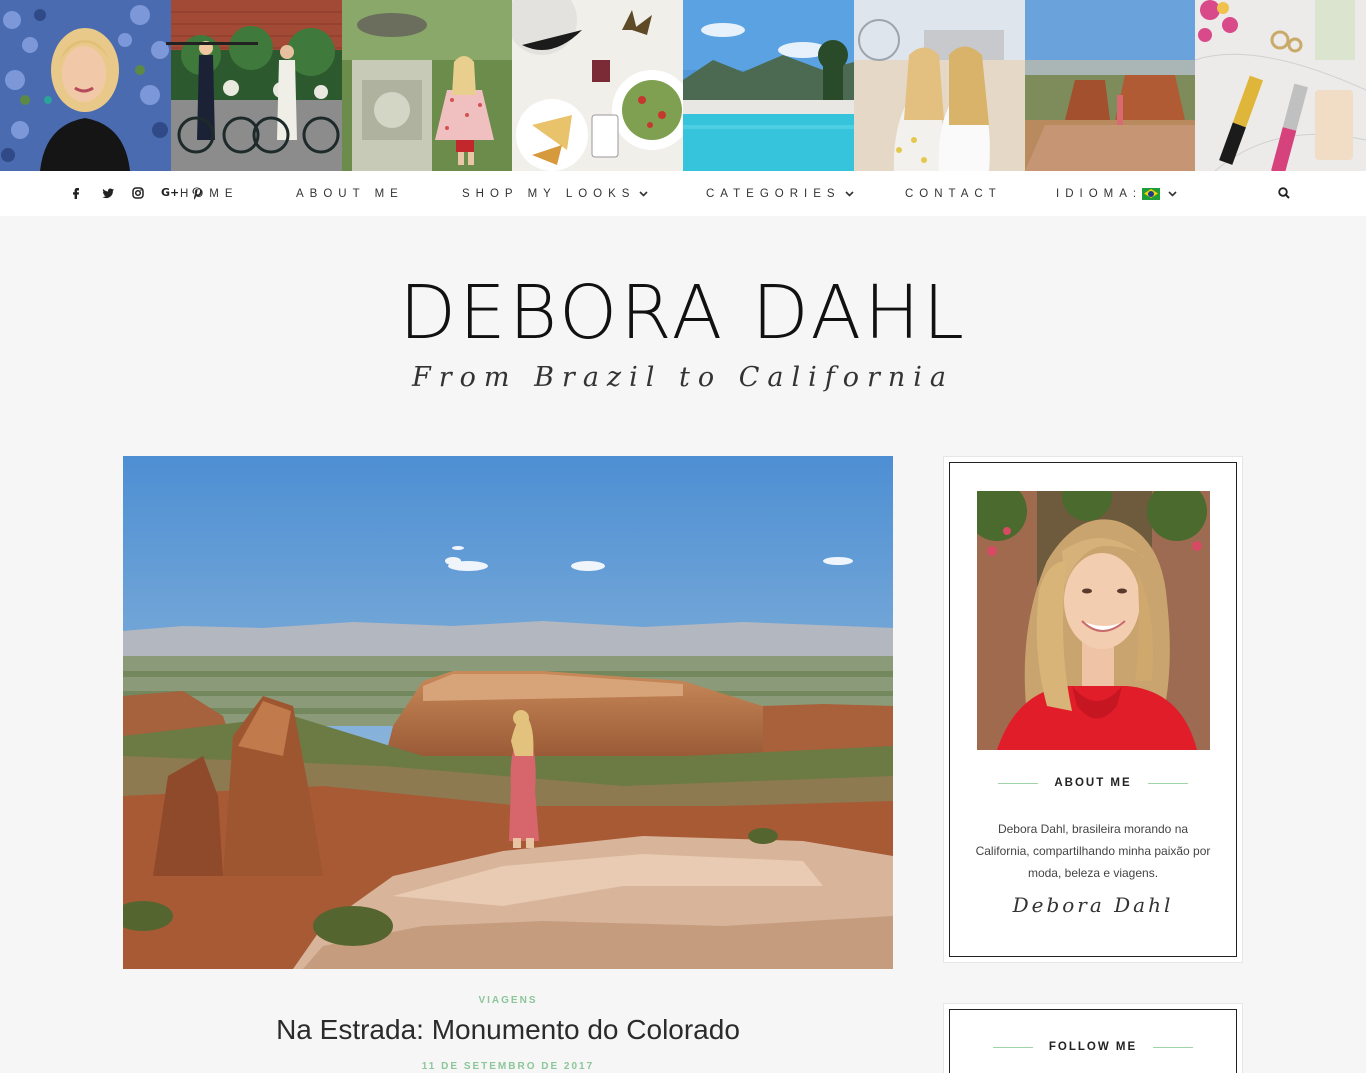  I want to click on about-me-heading-text: ABOUT ME, so click(1093, 783).